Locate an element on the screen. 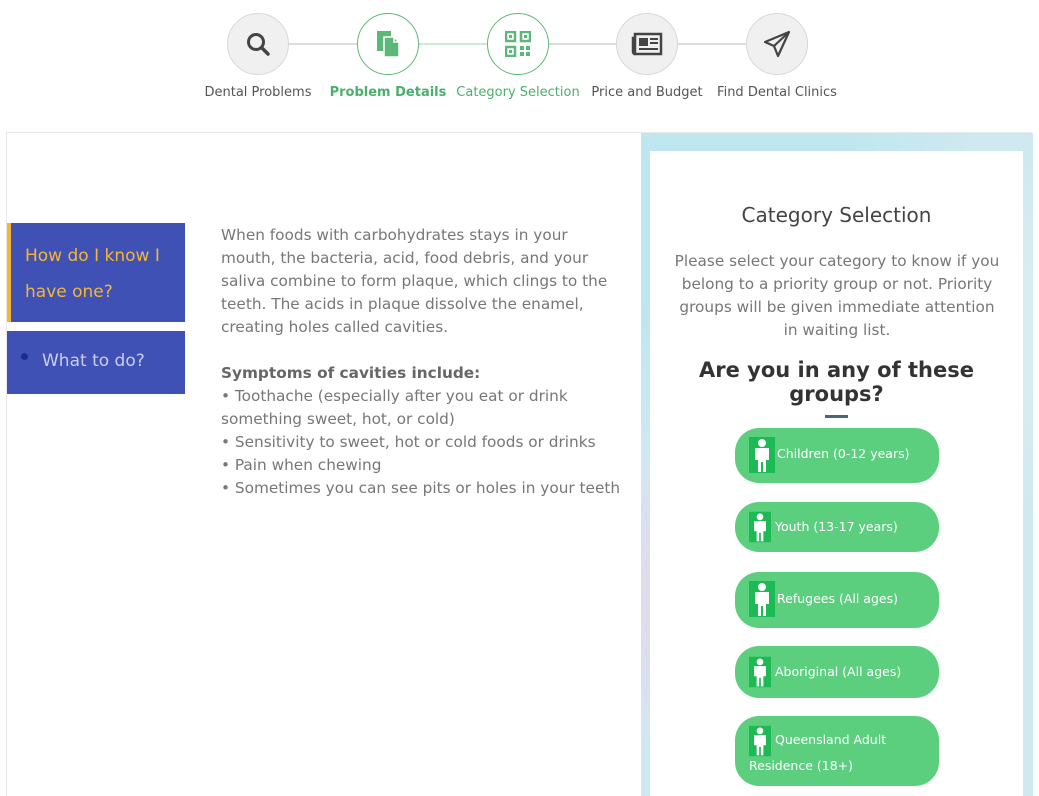 The image size is (1039, 796). group-label: Refugees (All ages) is located at coordinates (837, 598).